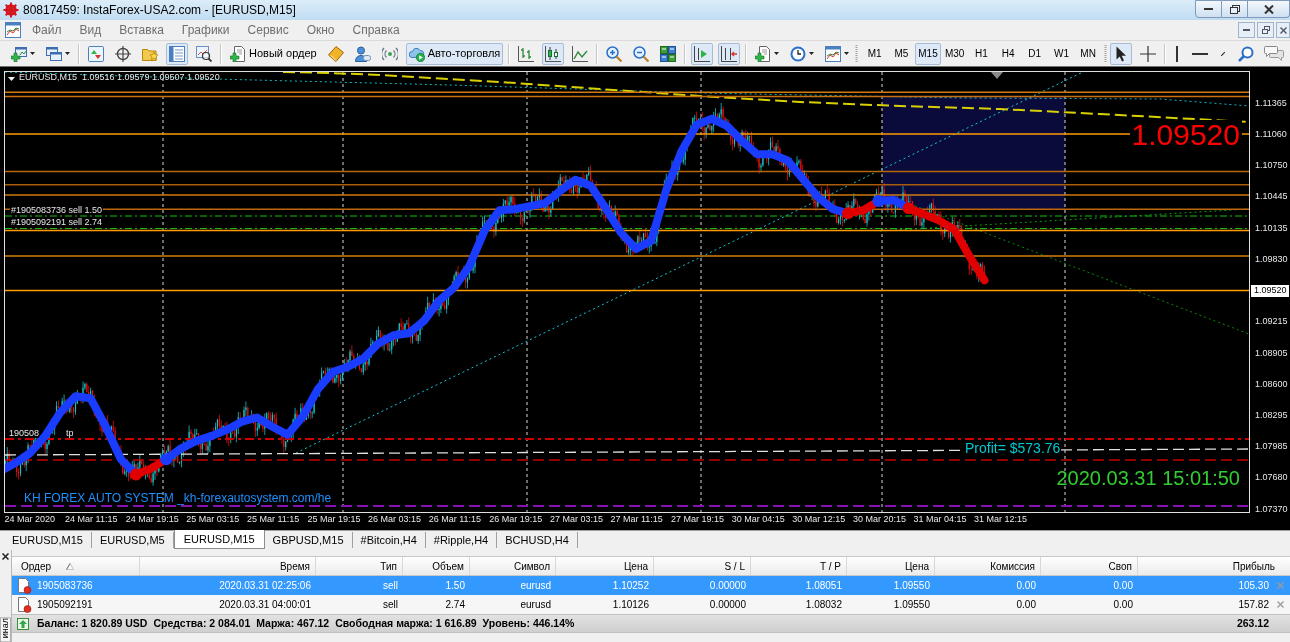  Describe the element at coordinates (1271, 415) in the screenshot. I see `price-label: 1.08295` at that location.